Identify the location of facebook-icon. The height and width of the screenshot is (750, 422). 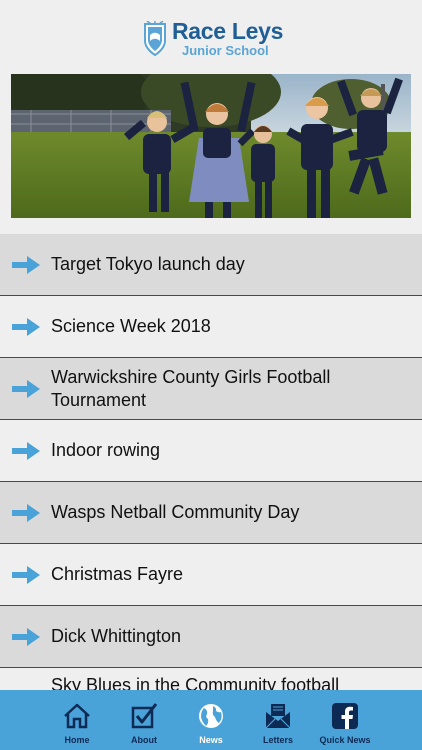
(345, 716).